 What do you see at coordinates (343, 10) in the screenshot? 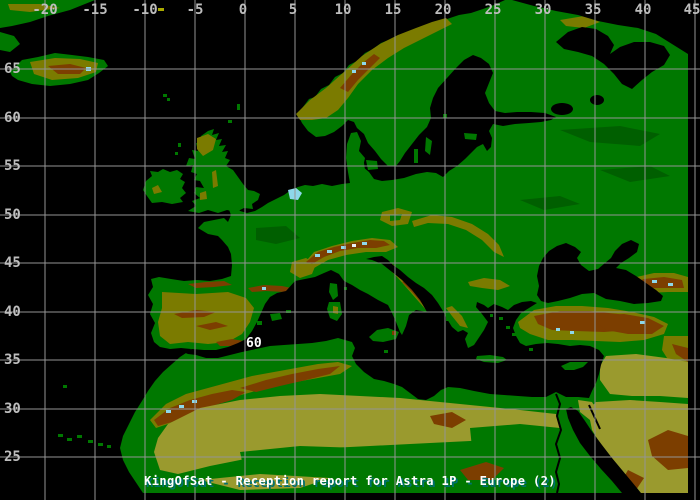
I see `lon-tick: 10` at bounding box center [343, 10].